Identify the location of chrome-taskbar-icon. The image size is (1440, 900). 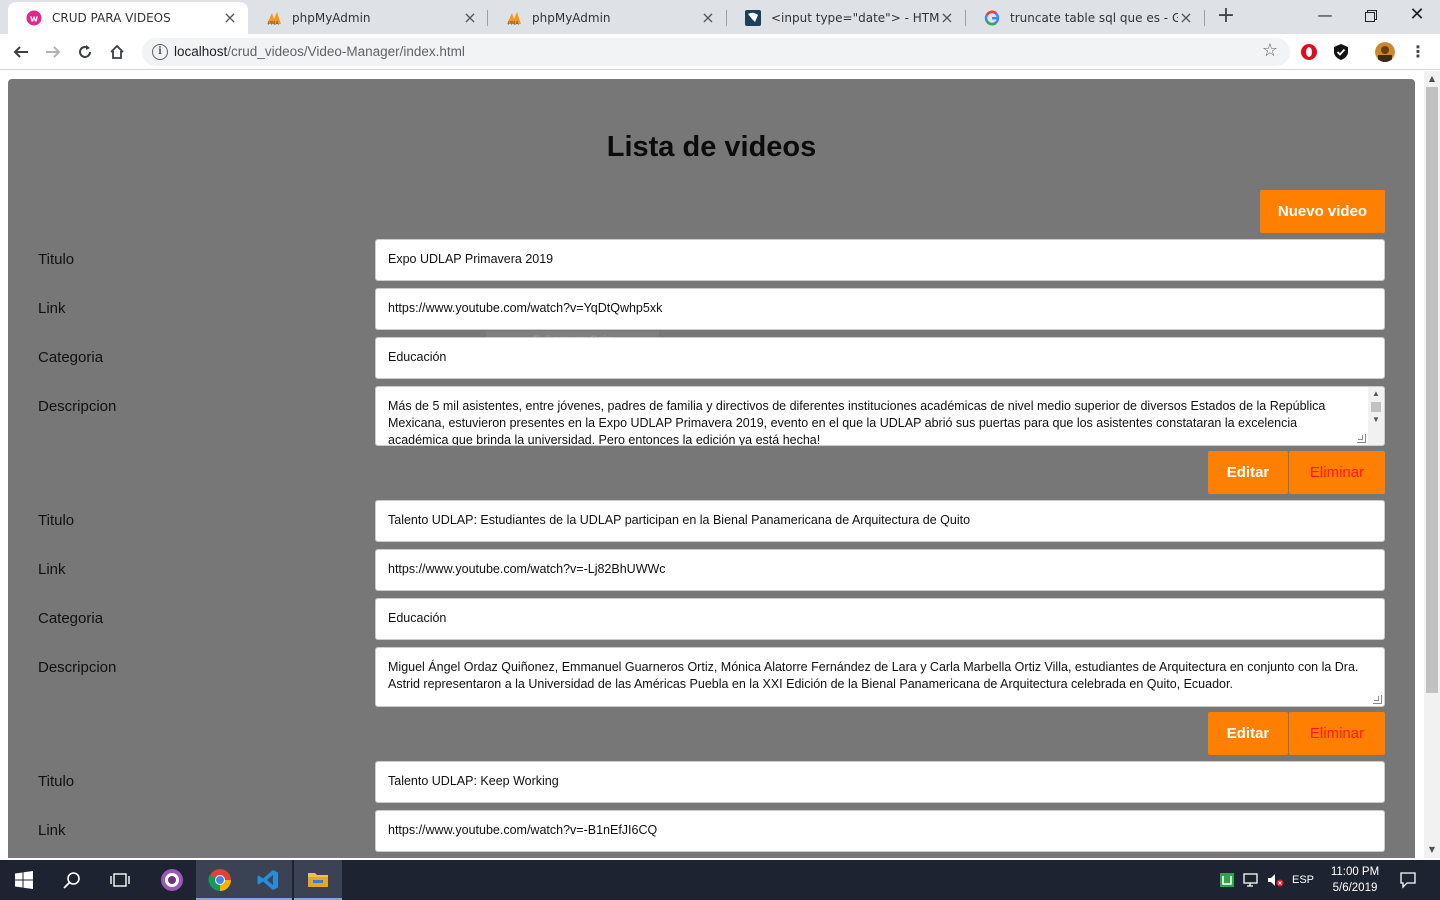
(220, 880).